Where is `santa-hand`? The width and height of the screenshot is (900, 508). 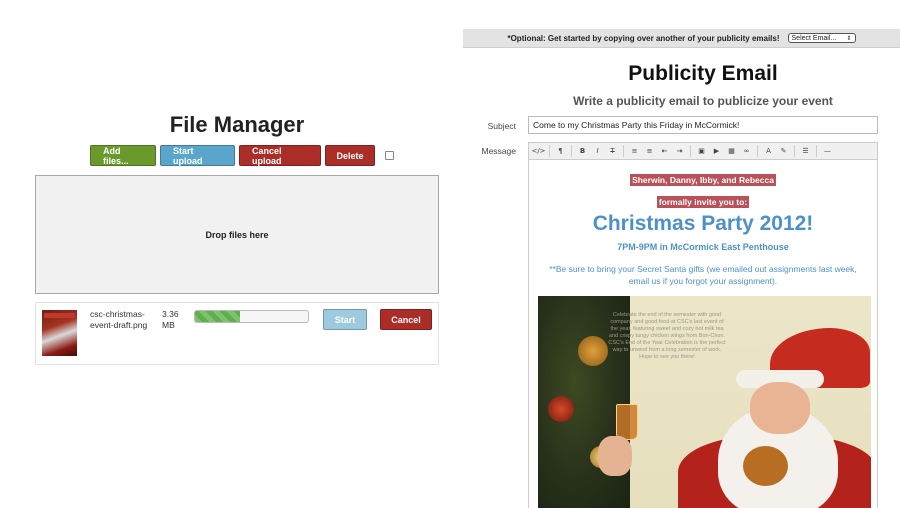 santa-hand is located at coordinates (615, 456).